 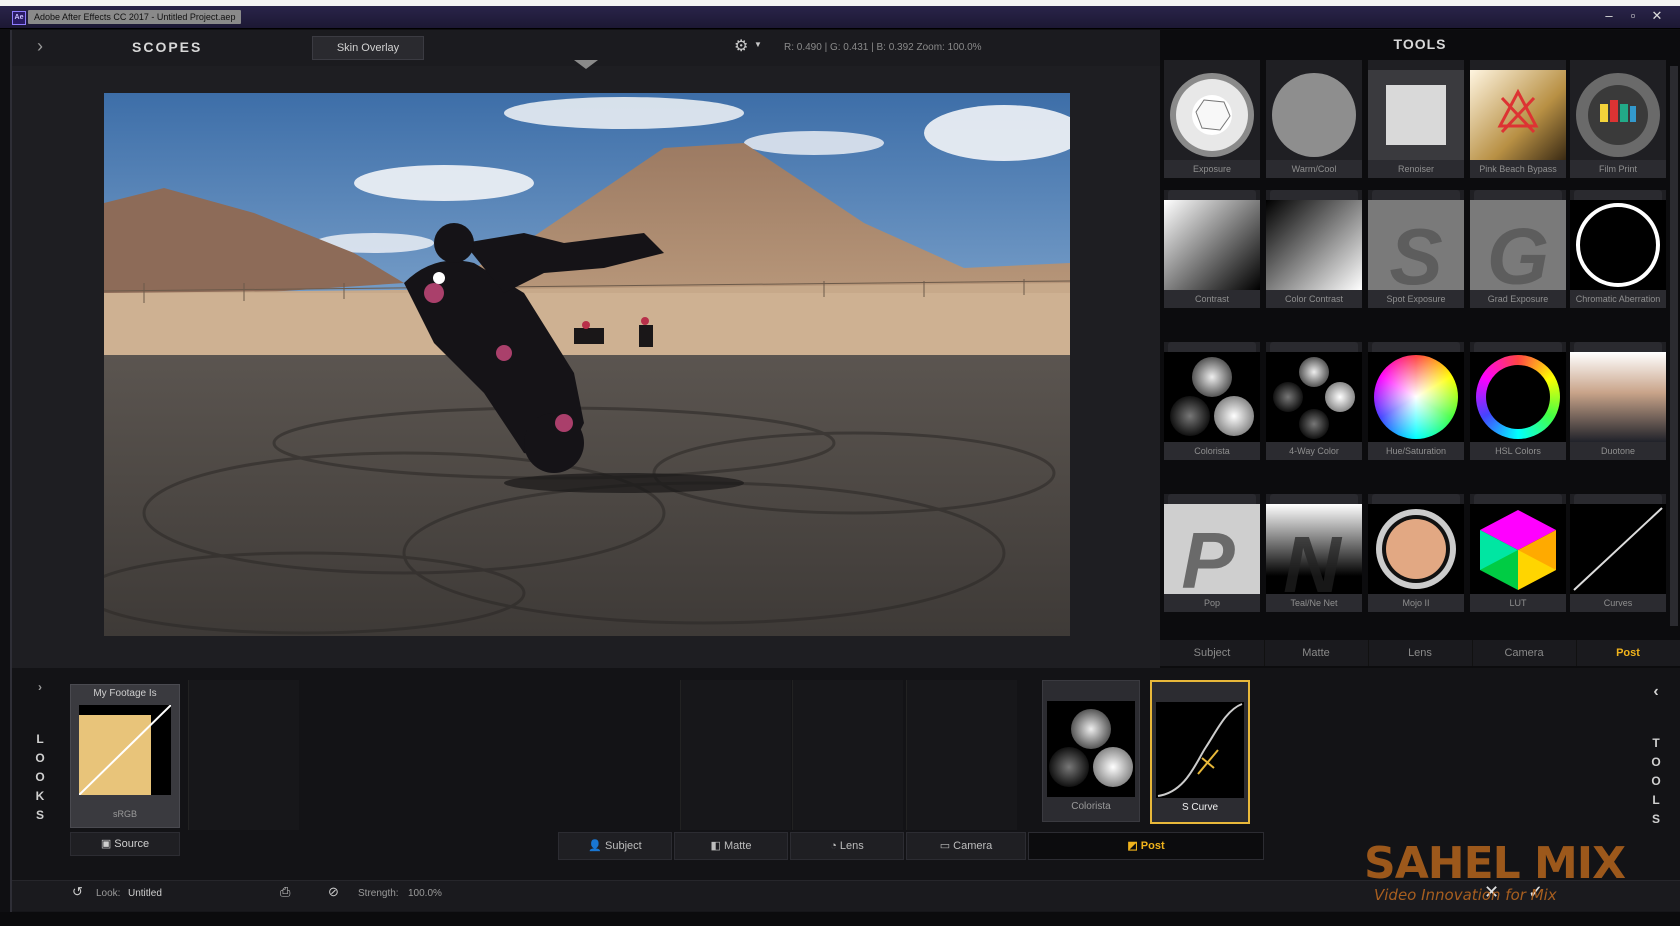 I want to click on tool-4-way-color: 4-Way Color, so click(x=1314, y=401).